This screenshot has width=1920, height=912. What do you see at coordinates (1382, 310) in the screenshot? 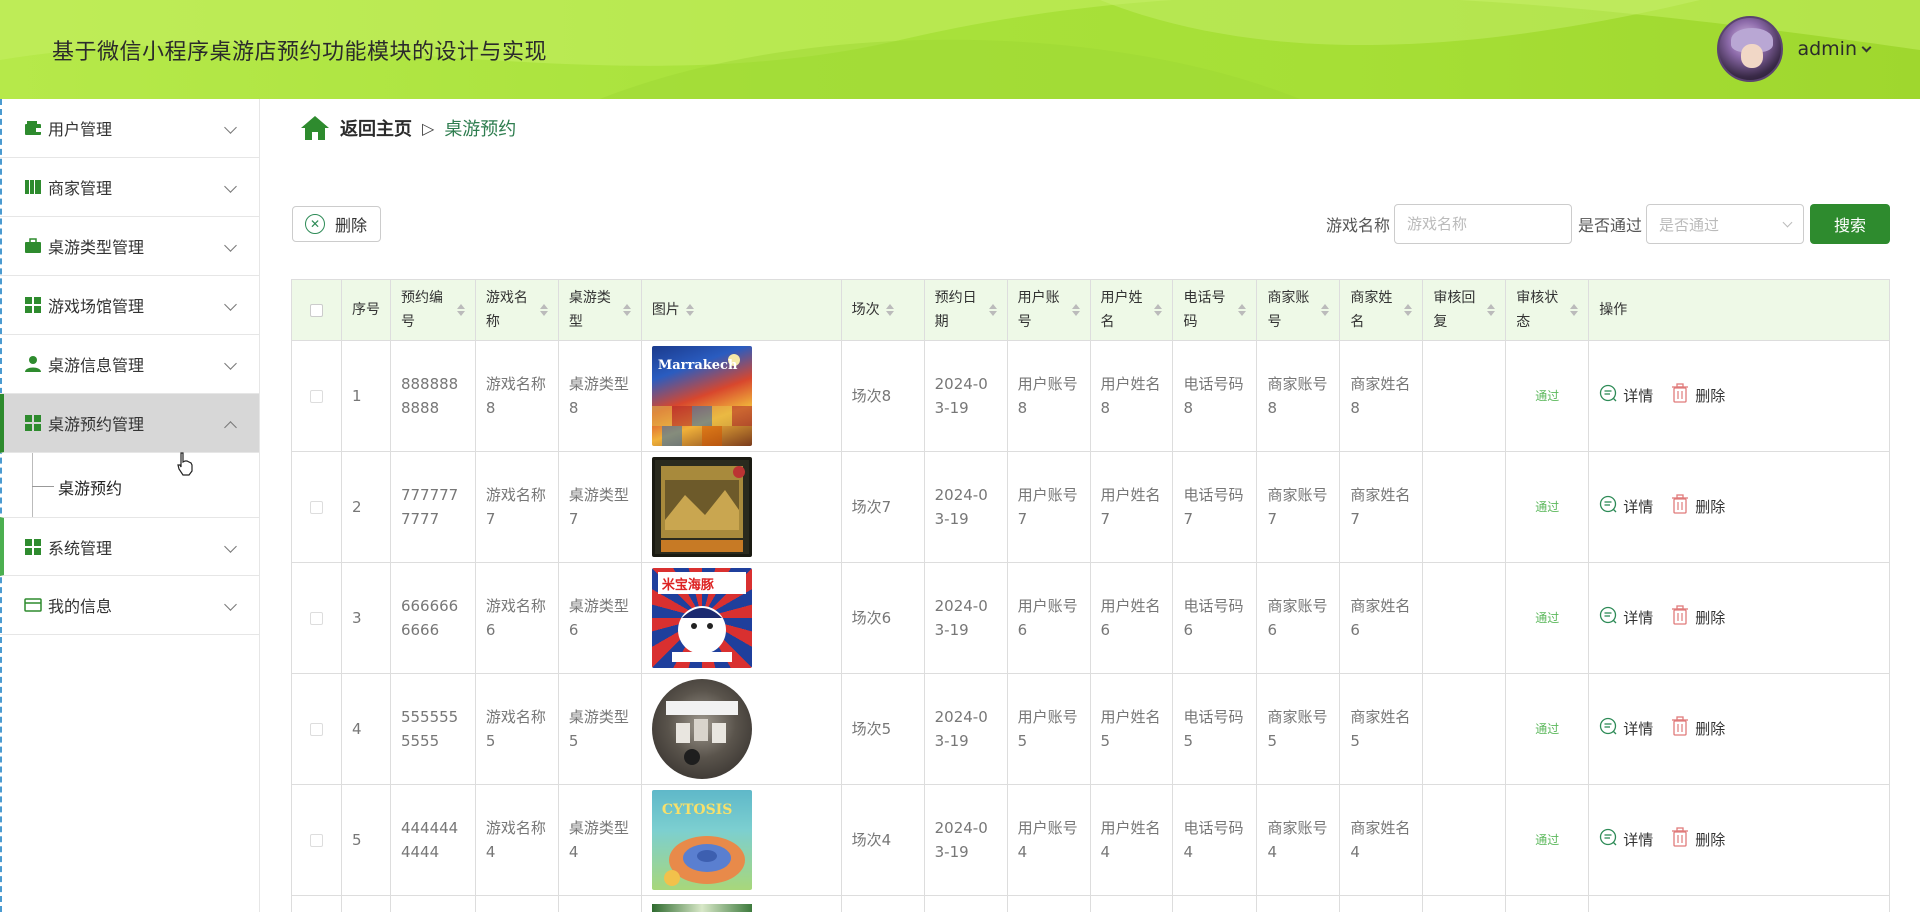
I see `column-header-sortable: 商家姓名` at bounding box center [1382, 310].